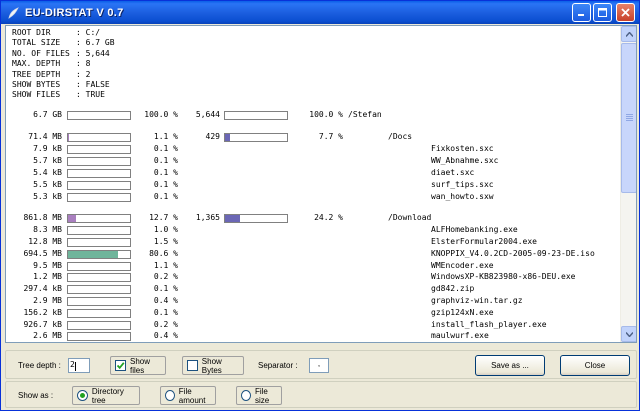  What do you see at coordinates (625, 12) in the screenshot?
I see `close-icon` at bounding box center [625, 12].